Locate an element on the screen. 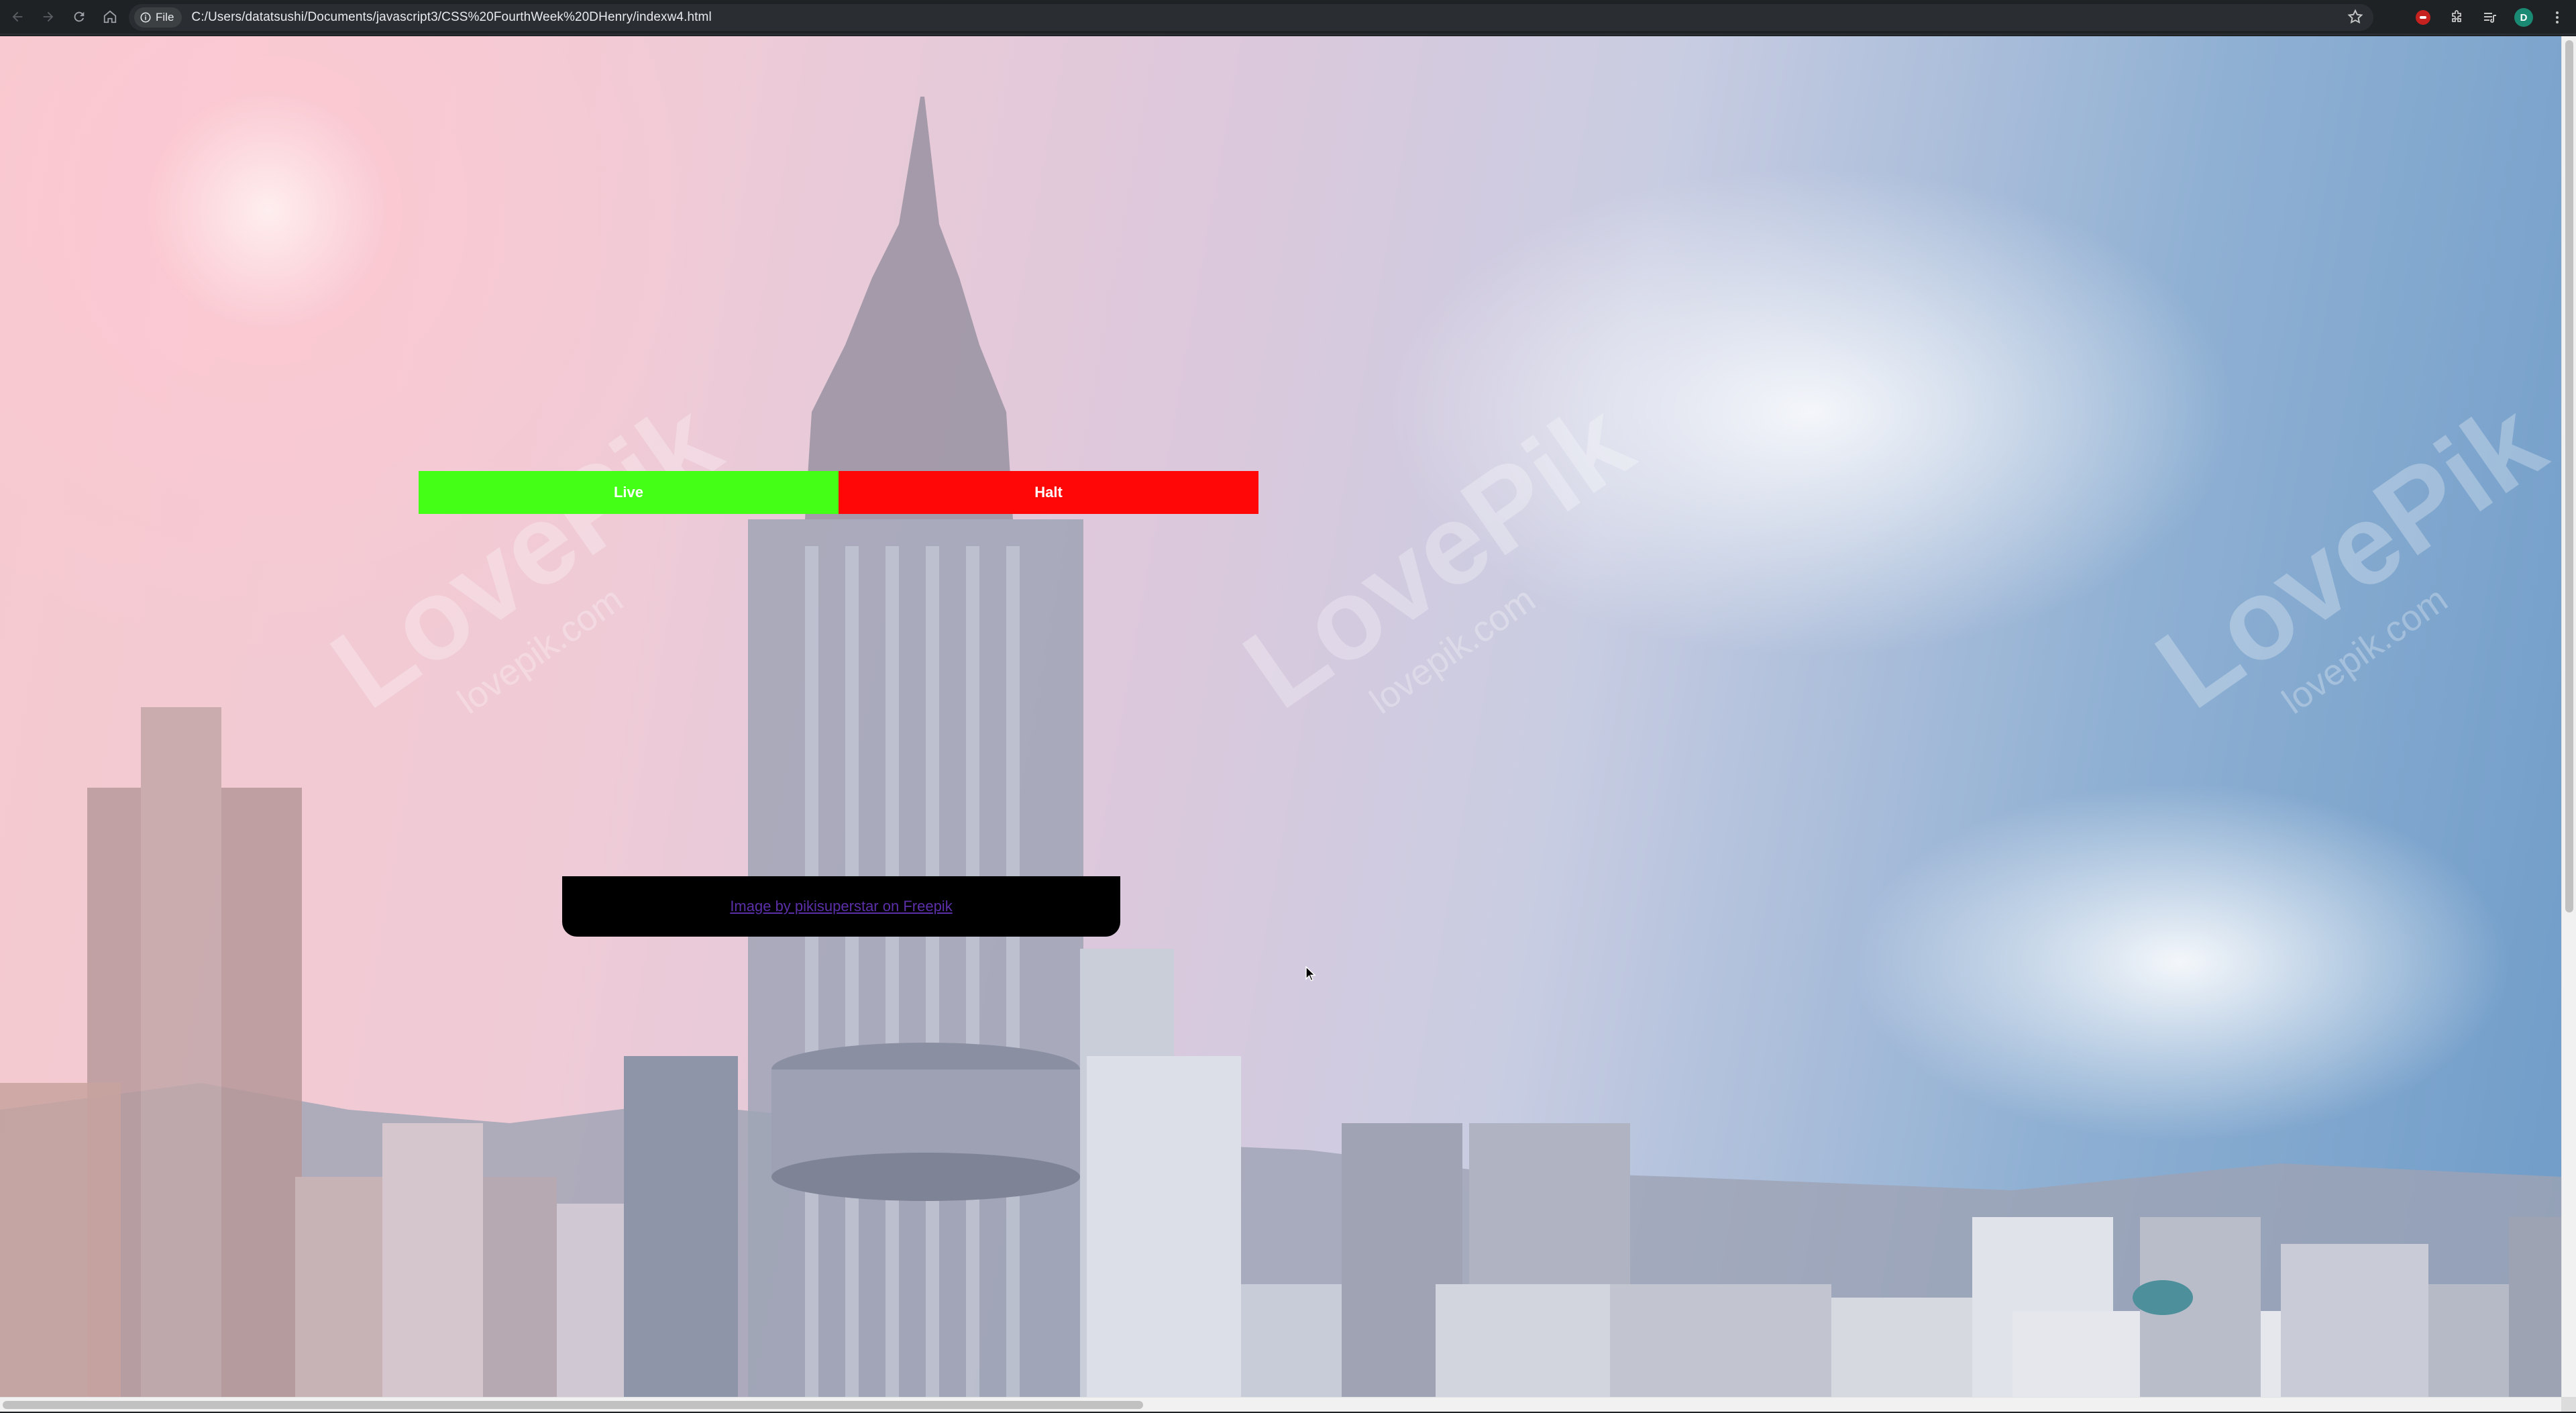  bookmark-star-icon is located at coordinates (2356, 17).